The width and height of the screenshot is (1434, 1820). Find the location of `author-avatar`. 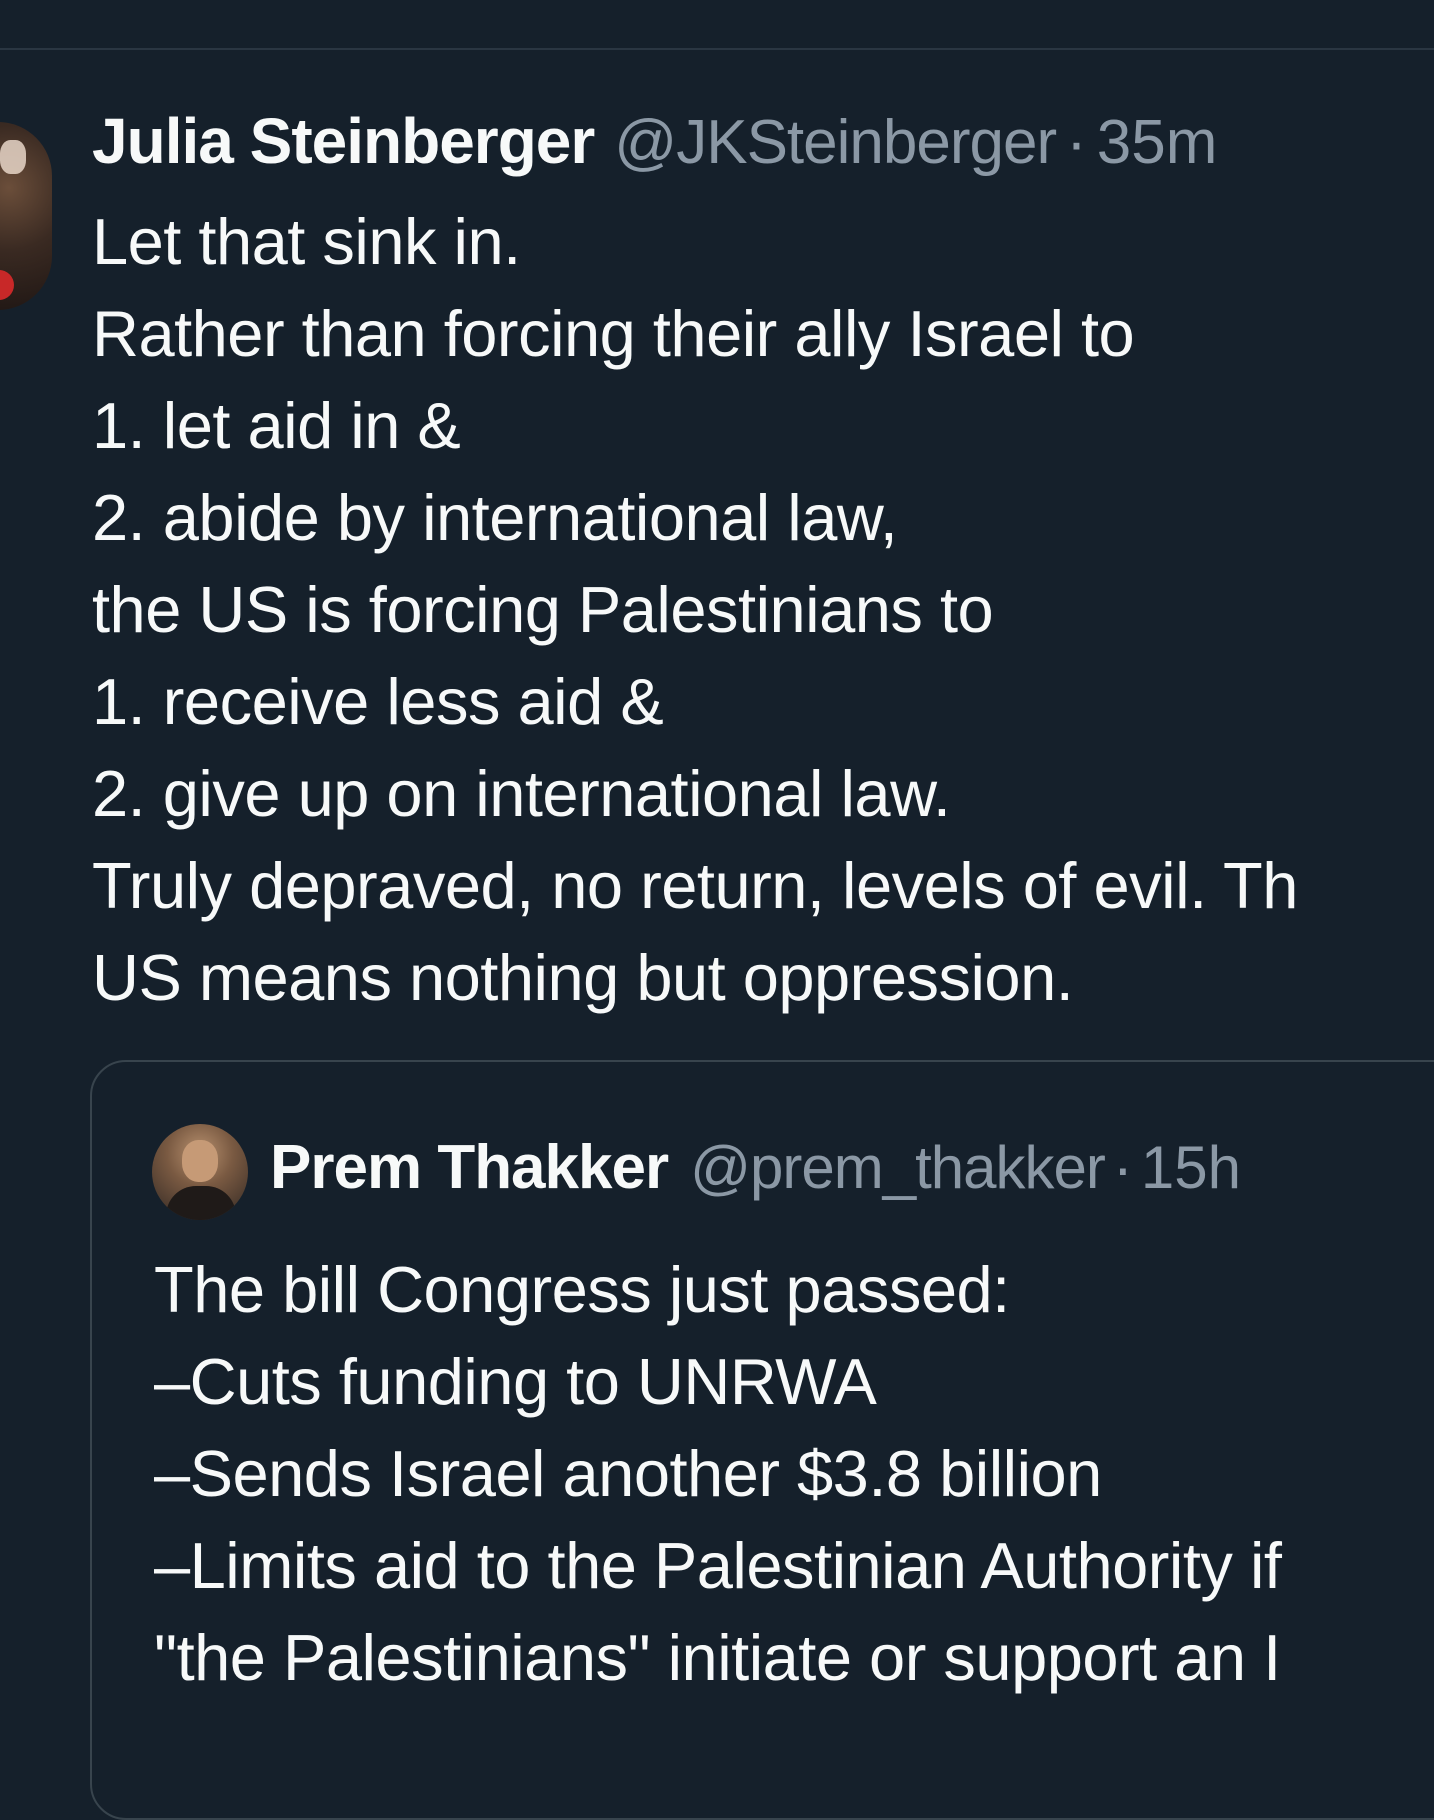

author-avatar is located at coordinates (26, 216).